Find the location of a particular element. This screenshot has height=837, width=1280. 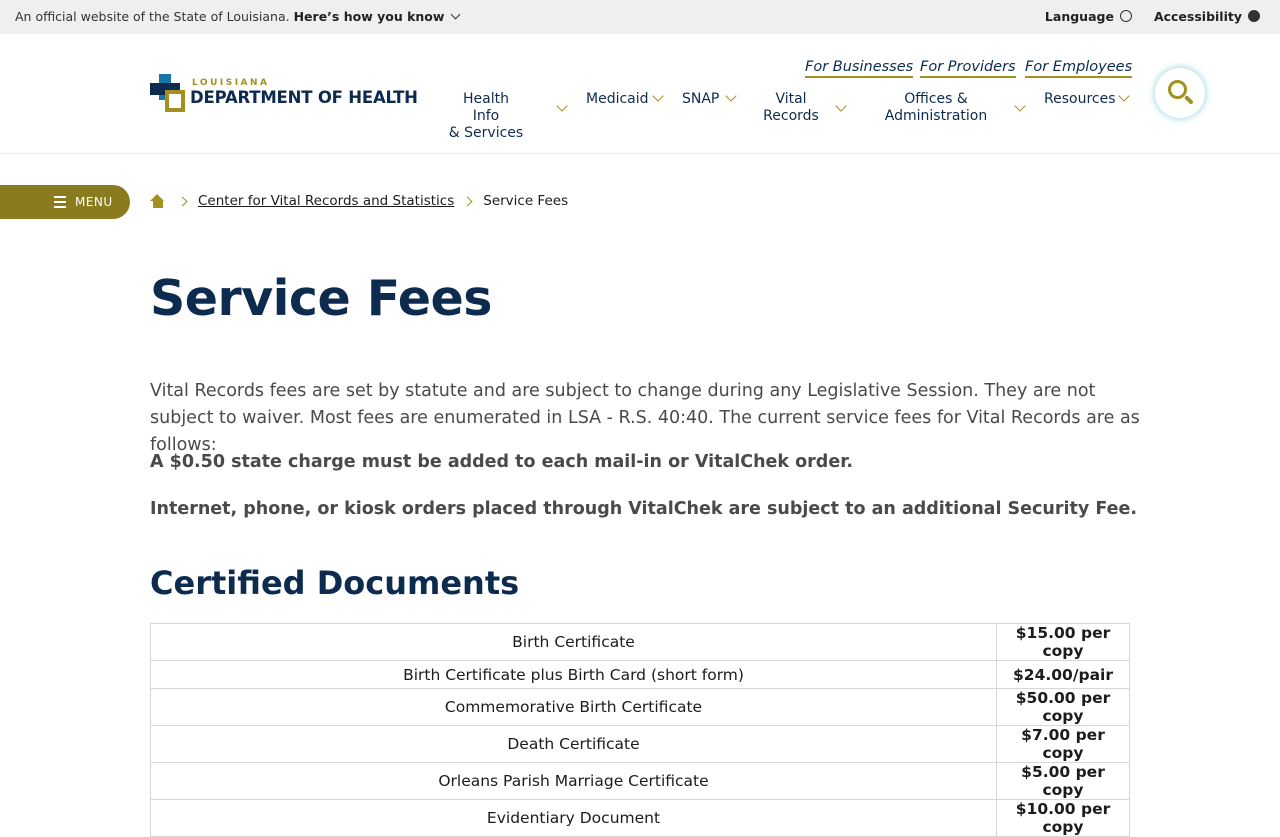

table-row: Death Certificate $7.00 per copy is located at coordinates (640, 744).